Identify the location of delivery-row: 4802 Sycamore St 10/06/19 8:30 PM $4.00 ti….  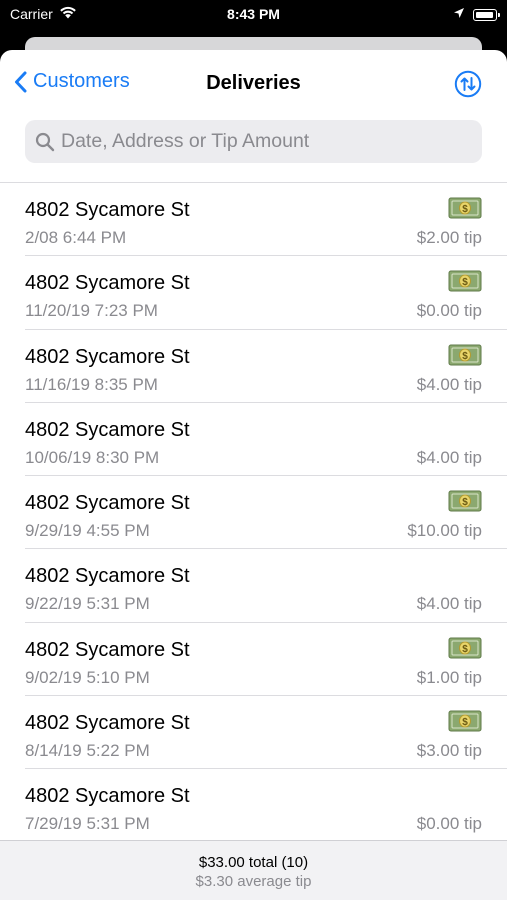
(266, 440).